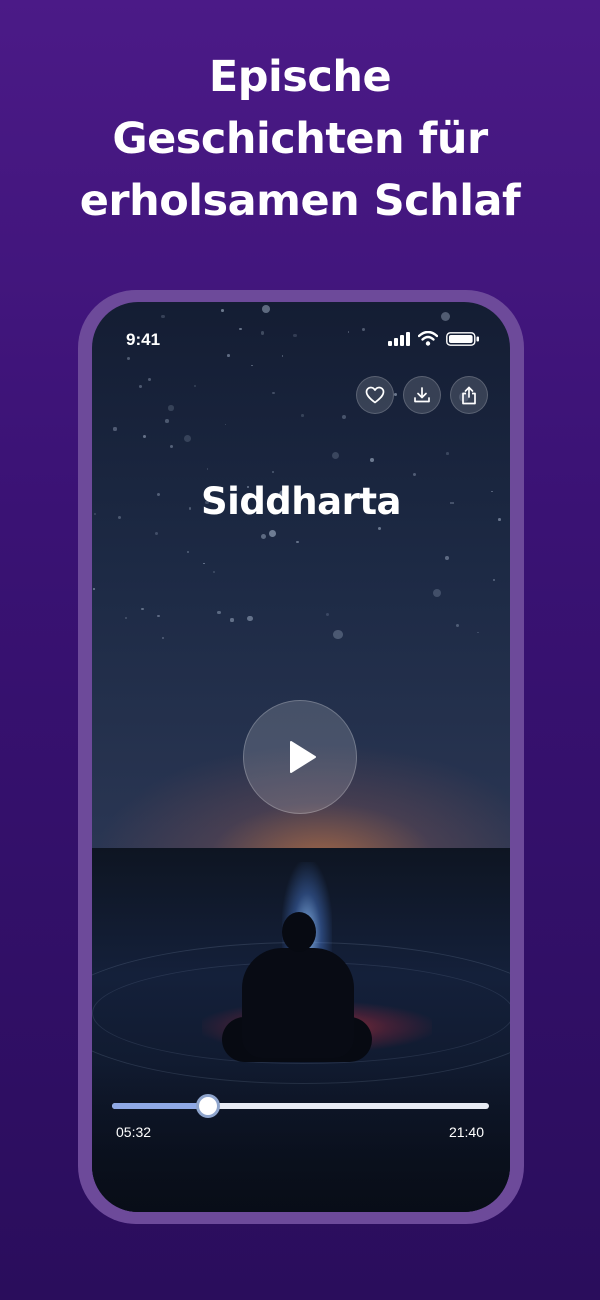  What do you see at coordinates (301, 501) in the screenshot?
I see `story-title: Siddharta` at bounding box center [301, 501].